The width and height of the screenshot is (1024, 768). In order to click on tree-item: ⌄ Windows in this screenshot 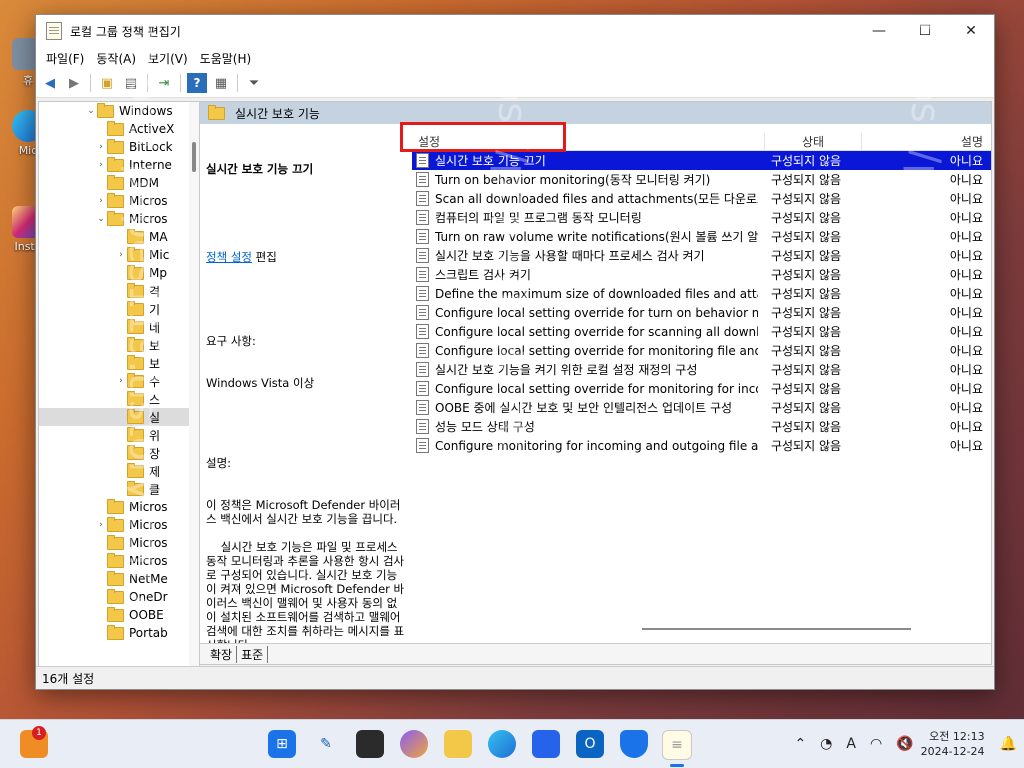, I will do `click(119, 111)`.